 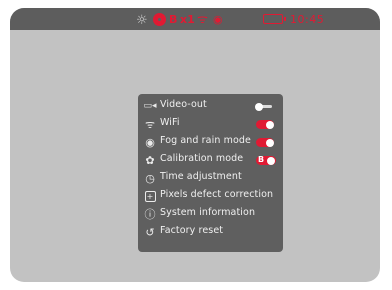 What do you see at coordinates (142, 20) in the screenshot?
I see `brightness-icon: ☼` at bounding box center [142, 20].